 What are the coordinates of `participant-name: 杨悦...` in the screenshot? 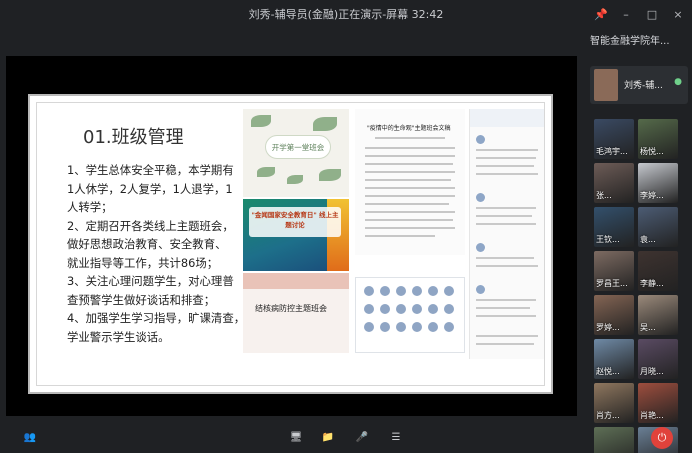 It's located at (652, 151).